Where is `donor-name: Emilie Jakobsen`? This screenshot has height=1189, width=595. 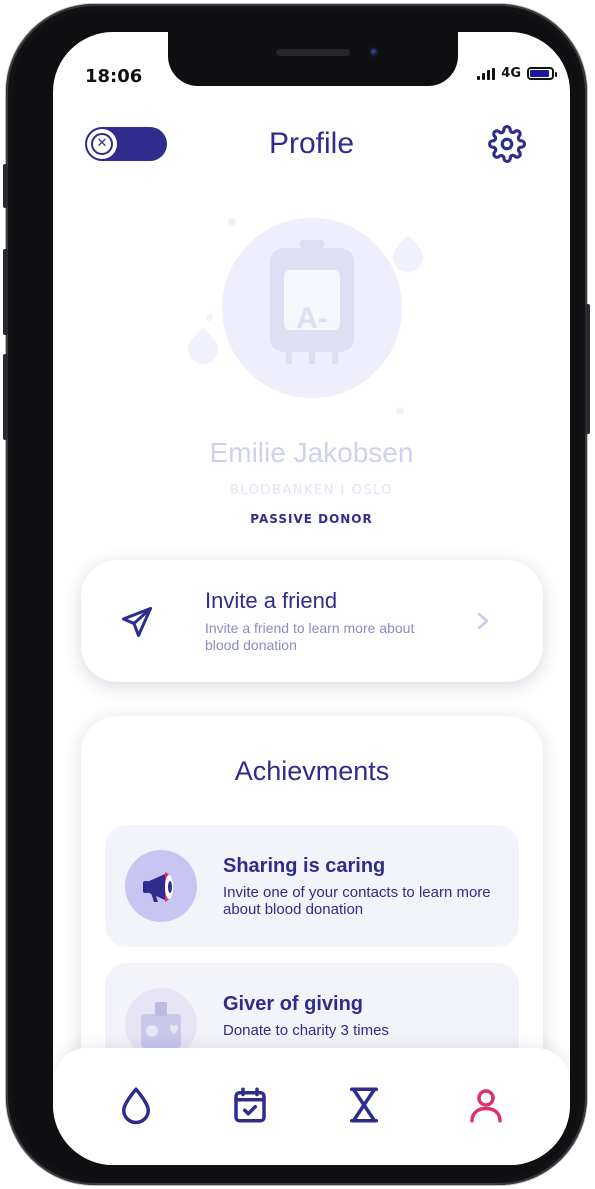 donor-name: Emilie Jakobsen is located at coordinates (311, 452).